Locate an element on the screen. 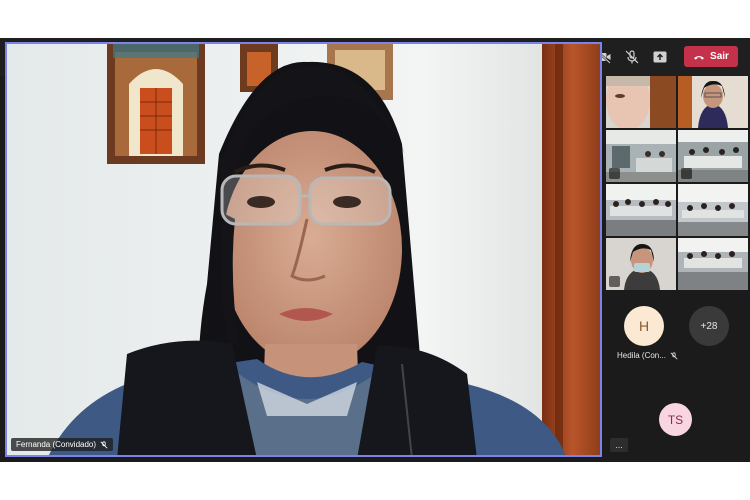 This screenshot has height=500, width=750. participant-avatar-h: H is located at coordinates (644, 326).